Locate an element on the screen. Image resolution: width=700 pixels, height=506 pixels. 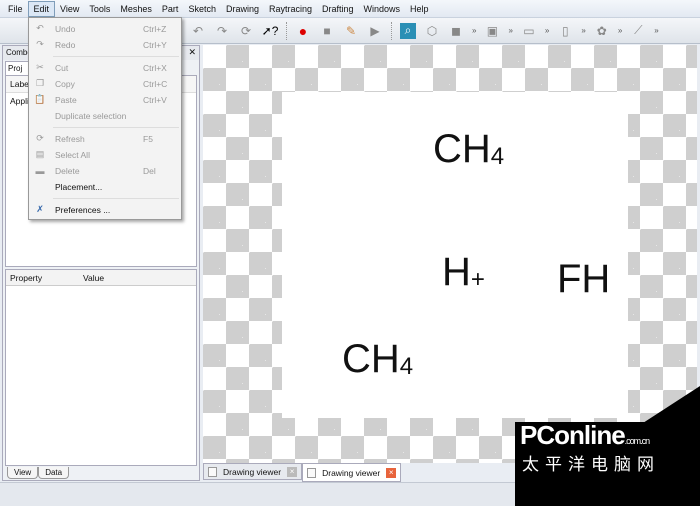
menu-item-cut: ✂ Cut Ctrl+X is located at coordinates (105, 67).